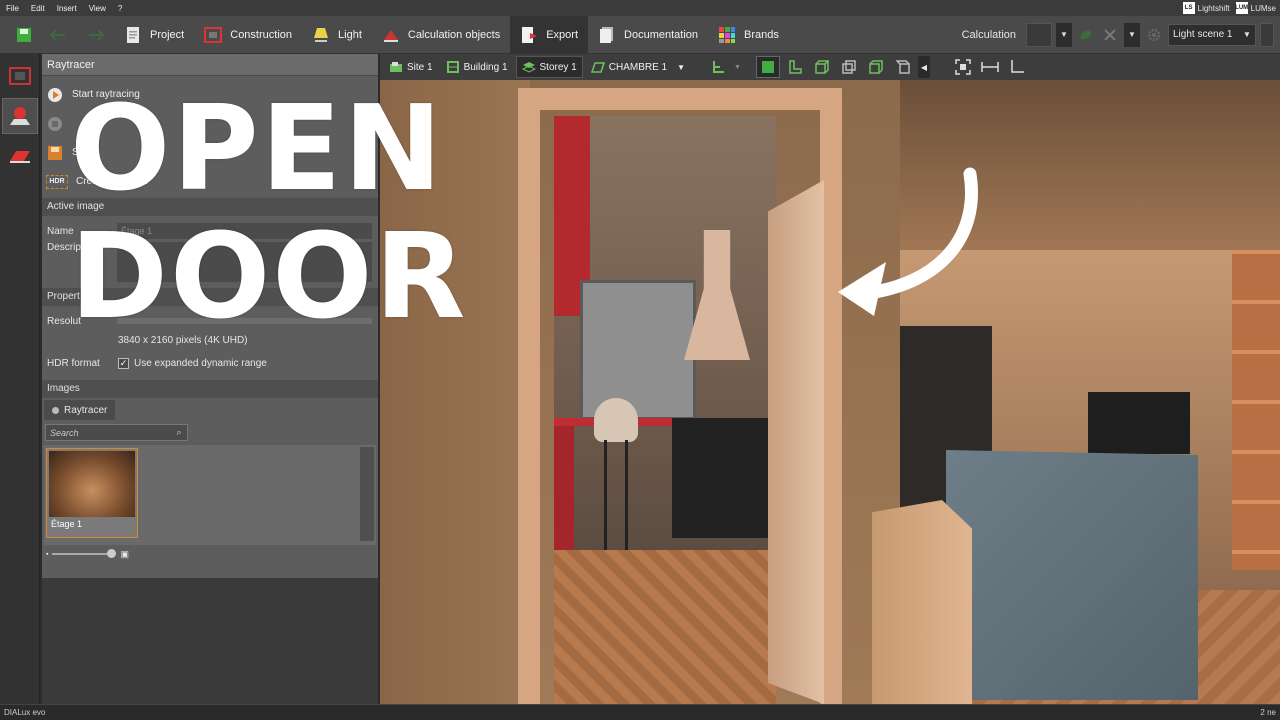 The image size is (1280, 720). What do you see at coordinates (123, 363) in the screenshot?
I see `hdr-checkbox: ✓` at bounding box center [123, 363].